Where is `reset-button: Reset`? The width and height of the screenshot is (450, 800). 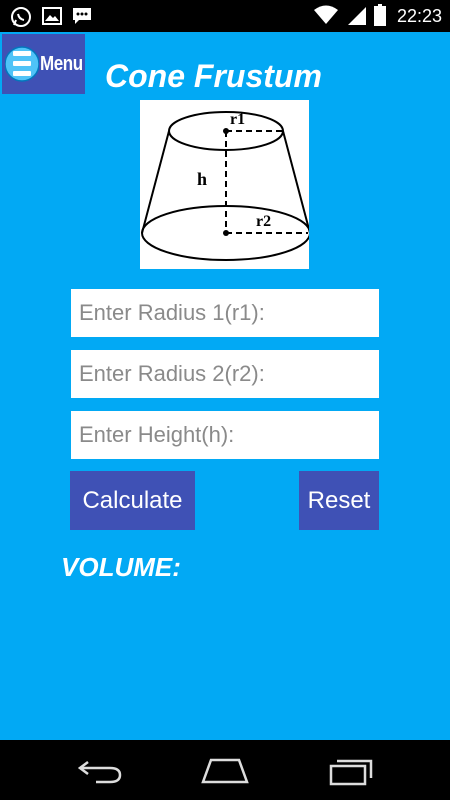 reset-button: Reset is located at coordinates (339, 500).